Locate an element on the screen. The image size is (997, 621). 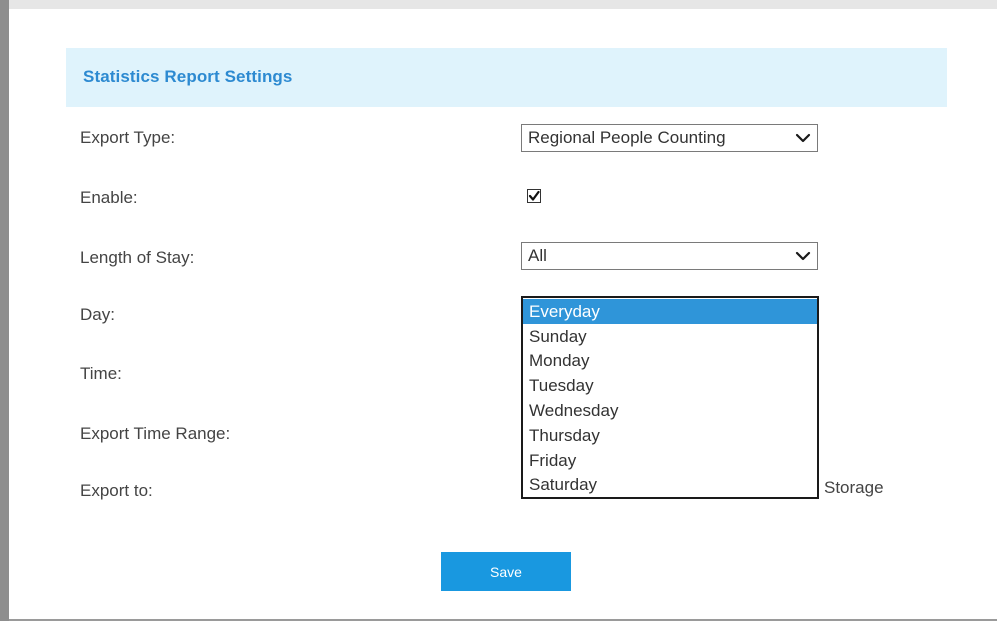
day-option-thursday: Thursday is located at coordinates (670, 435).